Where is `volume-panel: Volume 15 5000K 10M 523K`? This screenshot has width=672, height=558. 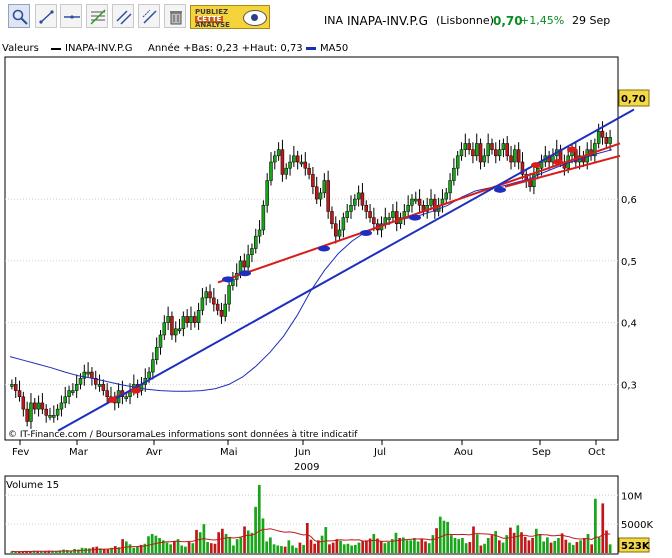 volume-panel: Volume 15 5000K 10M 523K is located at coordinates (328, 515).